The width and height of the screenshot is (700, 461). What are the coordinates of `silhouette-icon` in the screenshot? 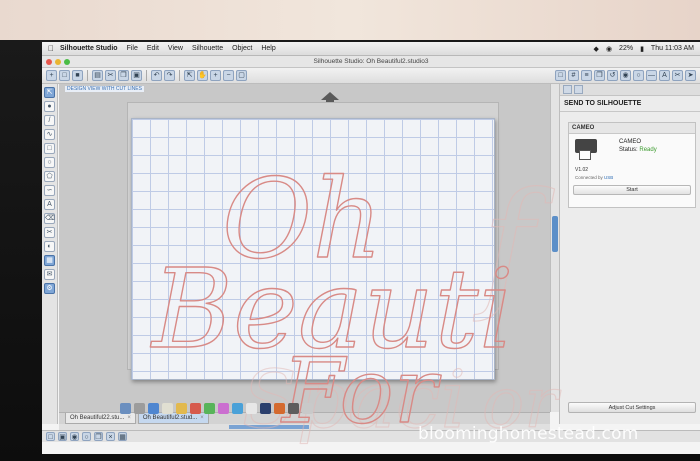 It's located at (293, 408).